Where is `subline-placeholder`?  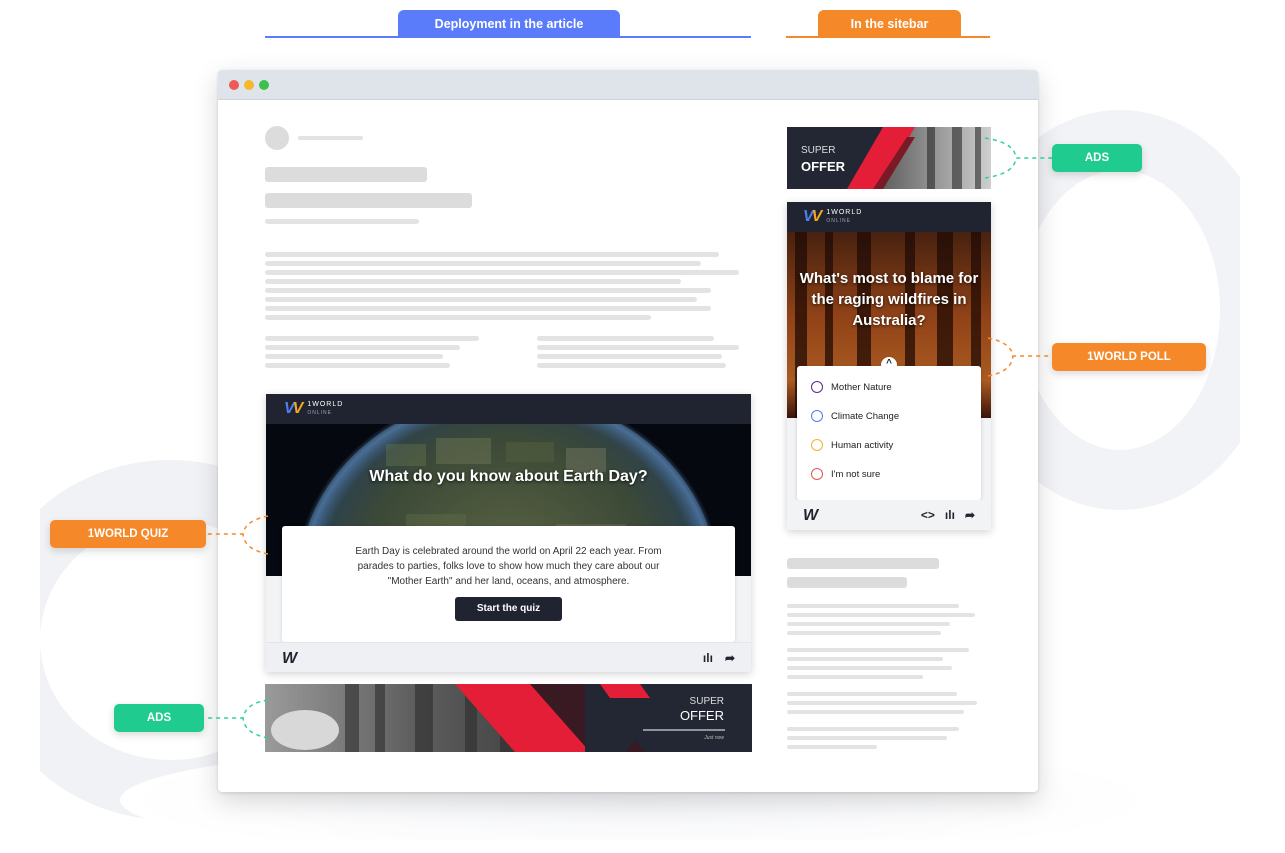
subline-placeholder is located at coordinates (342, 221).